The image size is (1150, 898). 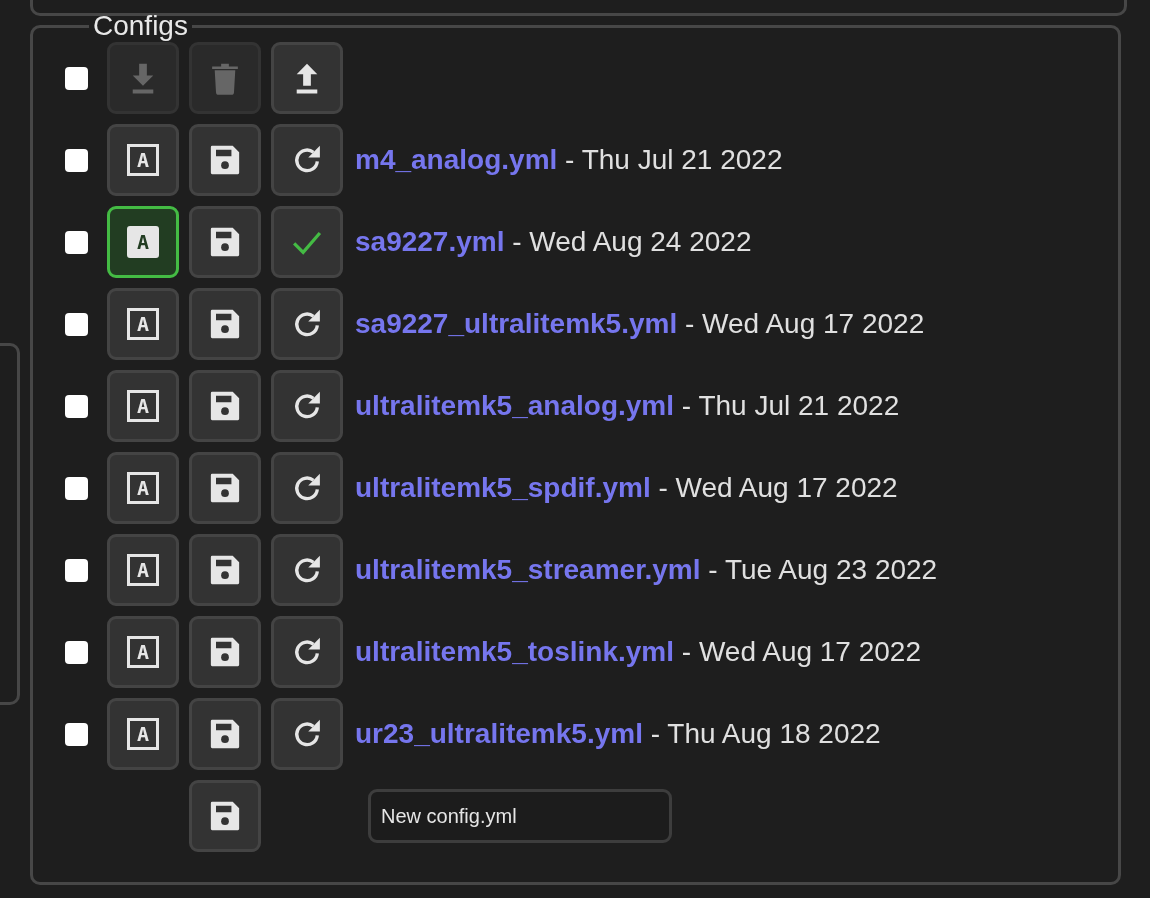 What do you see at coordinates (140, 26) in the screenshot?
I see `section-title: Configs` at bounding box center [140, 26].